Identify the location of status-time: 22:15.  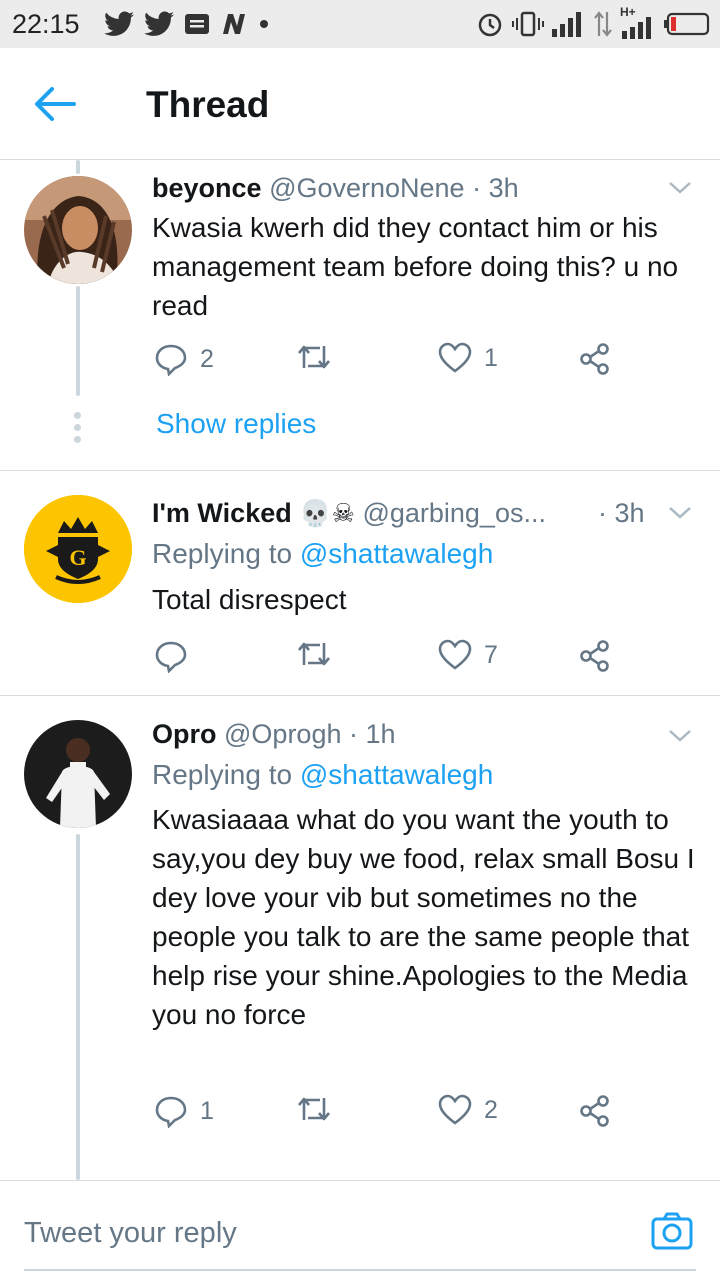
(46, 24).